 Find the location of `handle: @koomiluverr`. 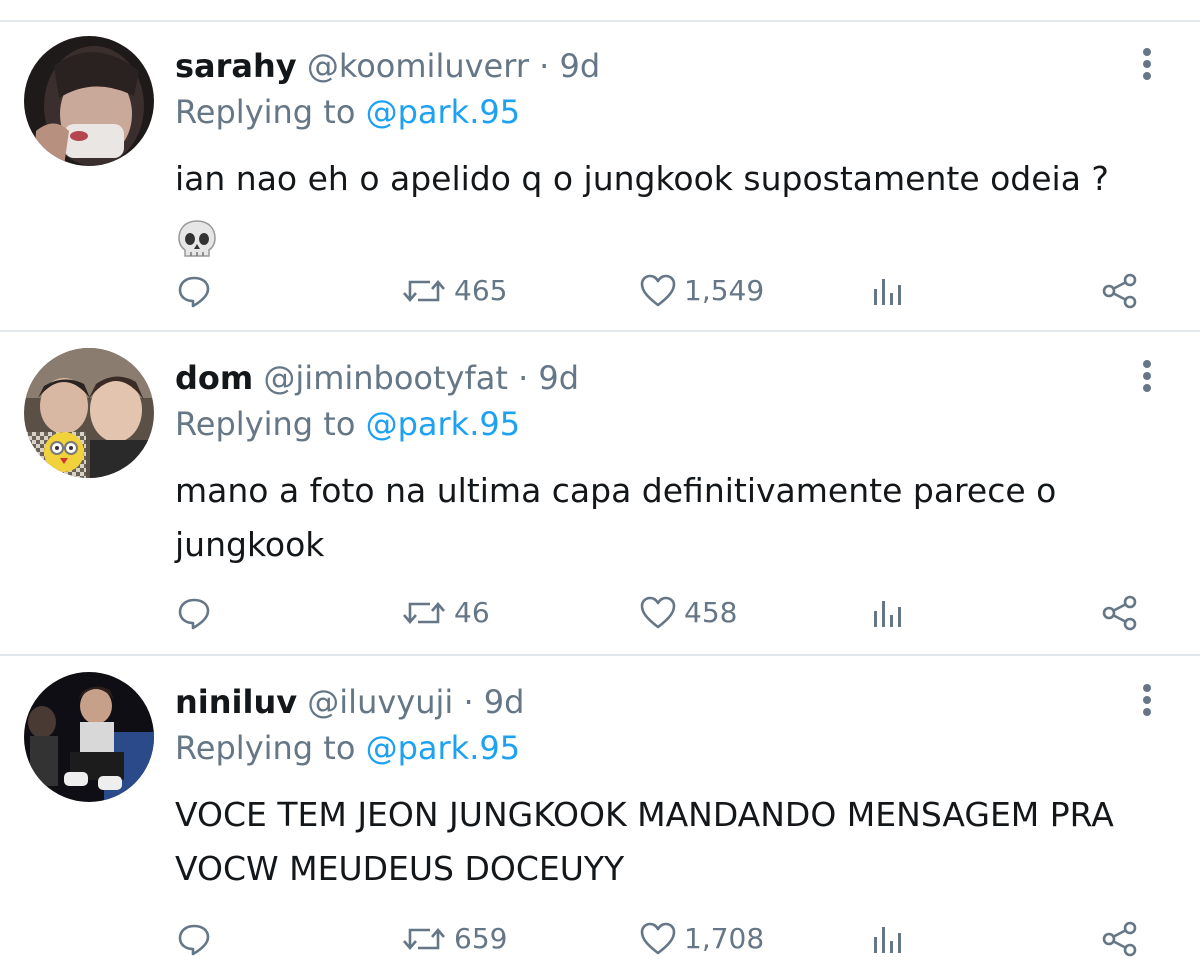

handle: @koomiluverr is located at coordinates (418, 66).